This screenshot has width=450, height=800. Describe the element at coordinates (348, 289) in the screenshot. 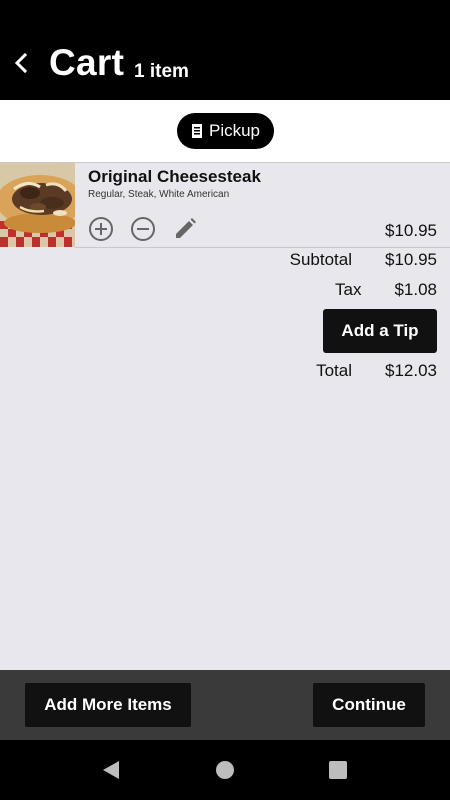

I see `tax-label: Tax` at that location.